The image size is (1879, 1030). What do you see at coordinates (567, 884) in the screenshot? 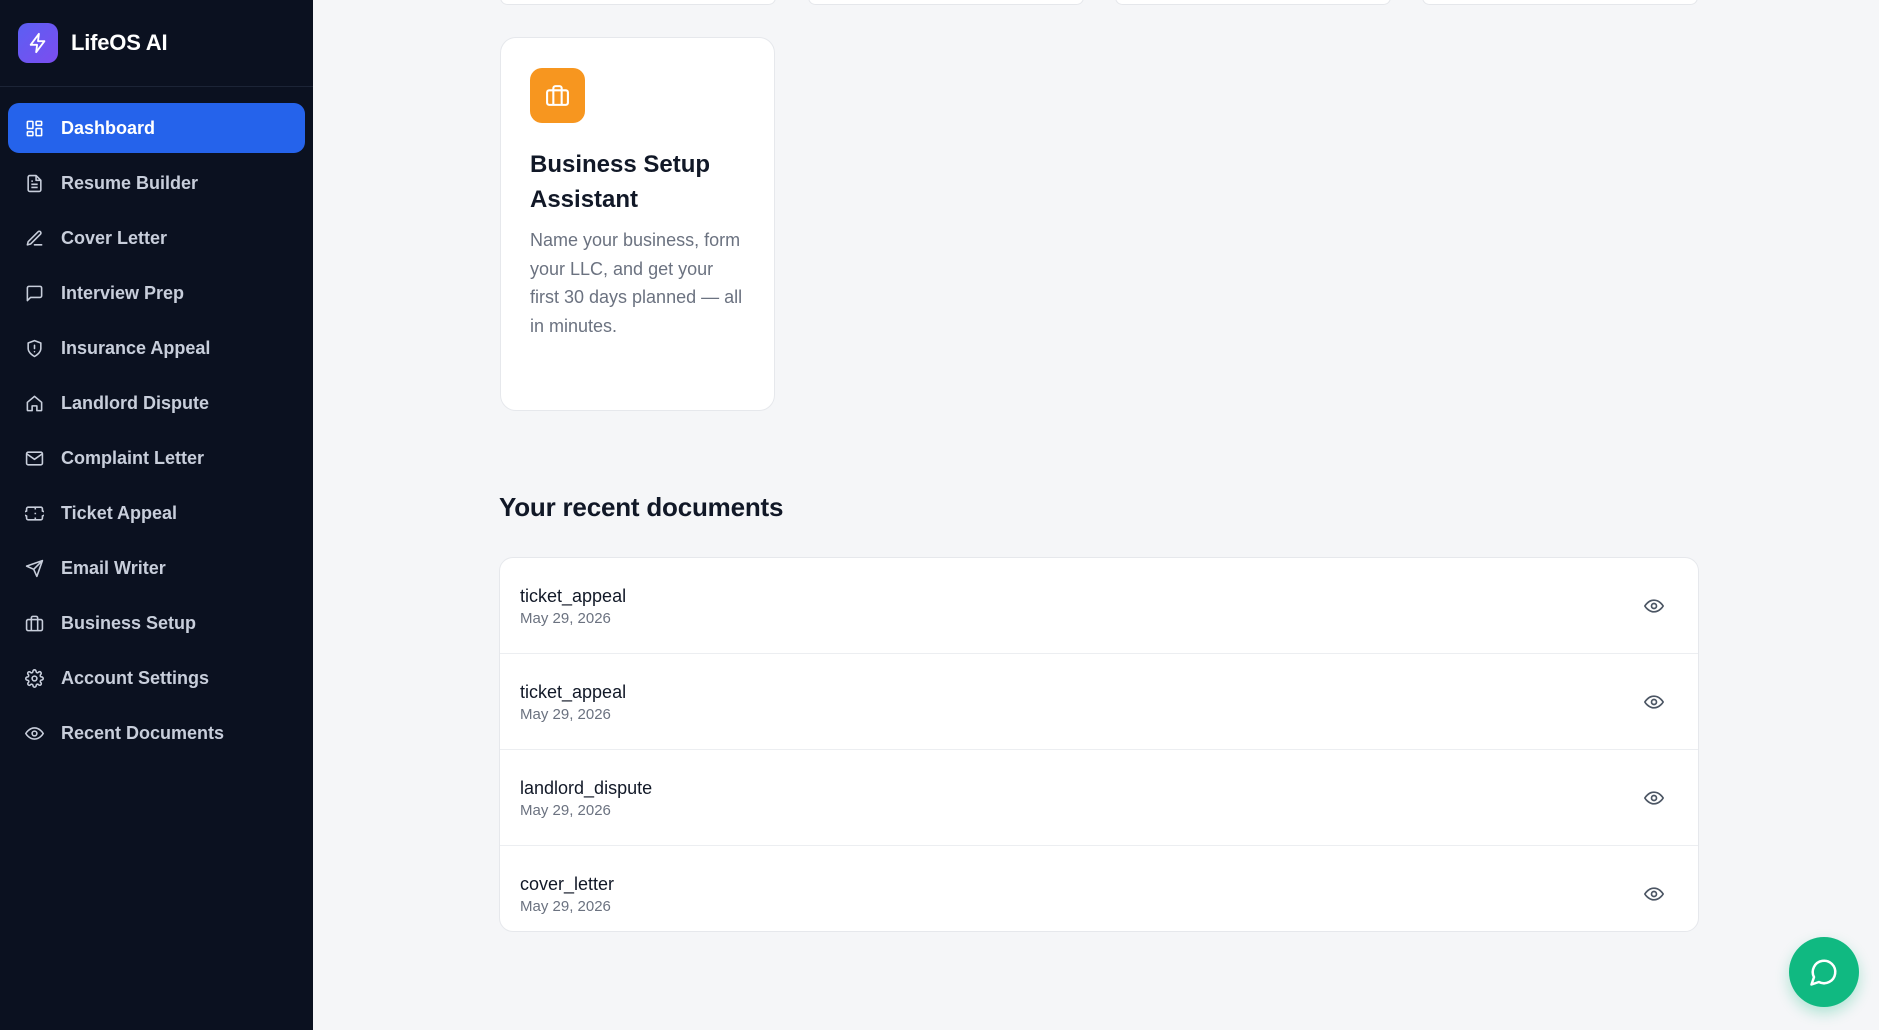
I see `document-name: cover_letter` at bounding box center [567, 884].